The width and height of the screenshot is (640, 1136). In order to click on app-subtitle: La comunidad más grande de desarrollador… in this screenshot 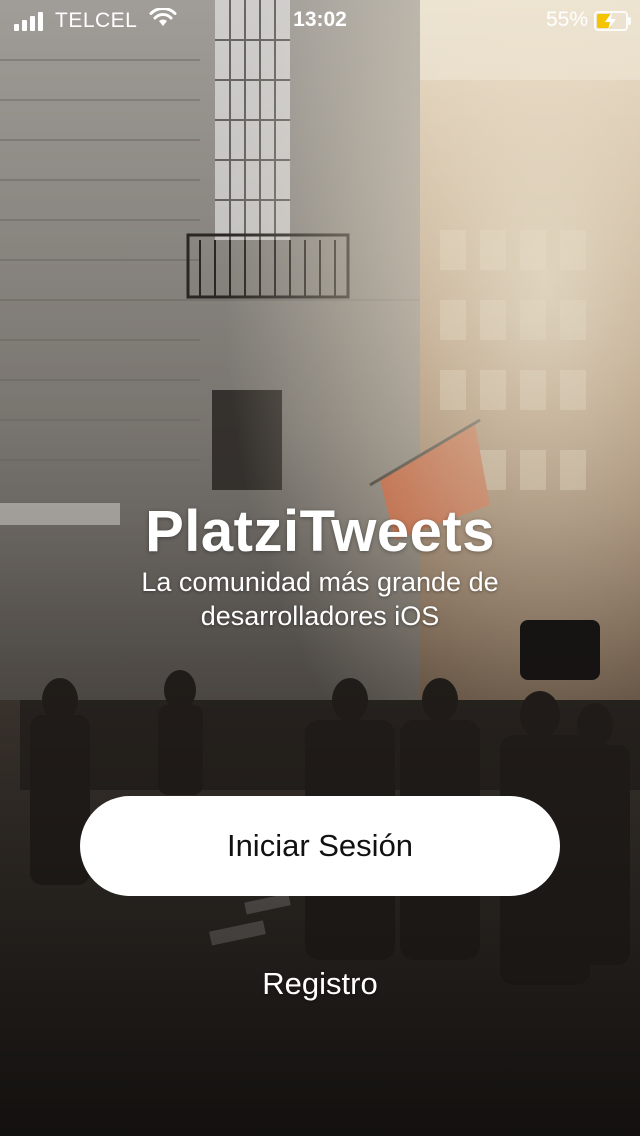, I will do `click(320, 599)`.